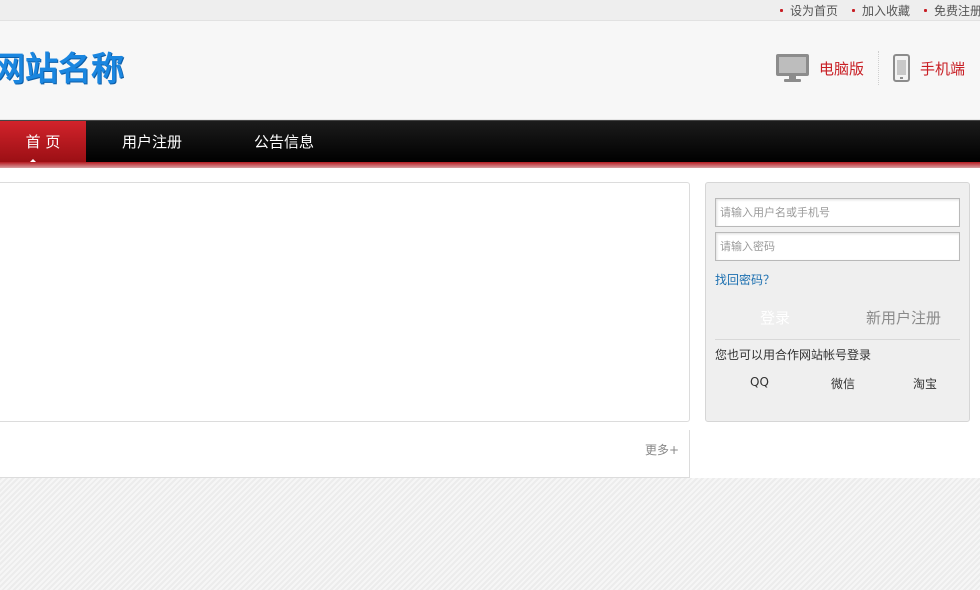  Describe the element at coordinates (878, 68) in the screenshot. I see `version-divider` at that location.